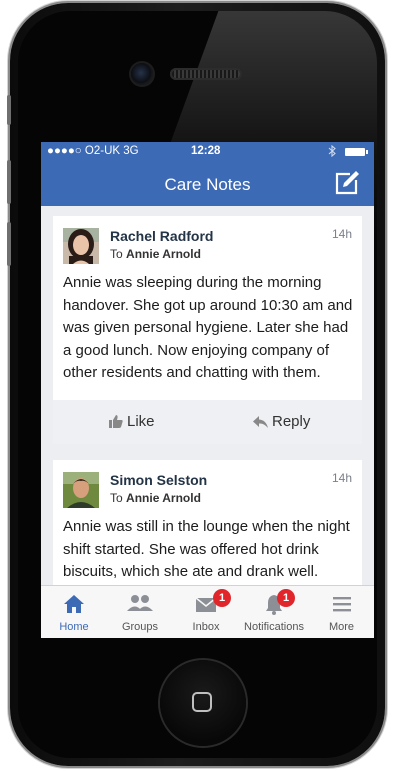  What do you see at coordinates (9, 244) in the screenshot?
I see `volume-down-button` at bounding box center [9, 244].